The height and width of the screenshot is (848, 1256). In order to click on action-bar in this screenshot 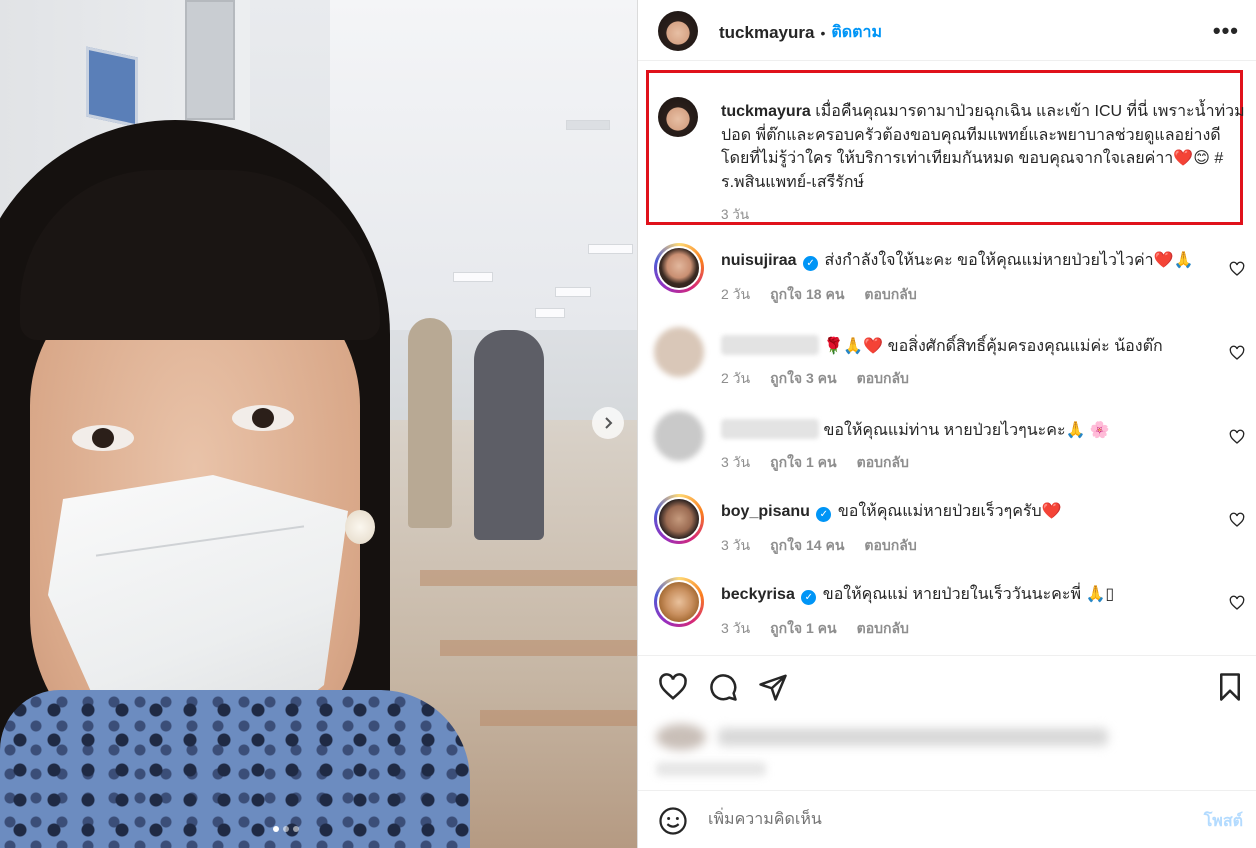, I will do `click(947, 686)`.